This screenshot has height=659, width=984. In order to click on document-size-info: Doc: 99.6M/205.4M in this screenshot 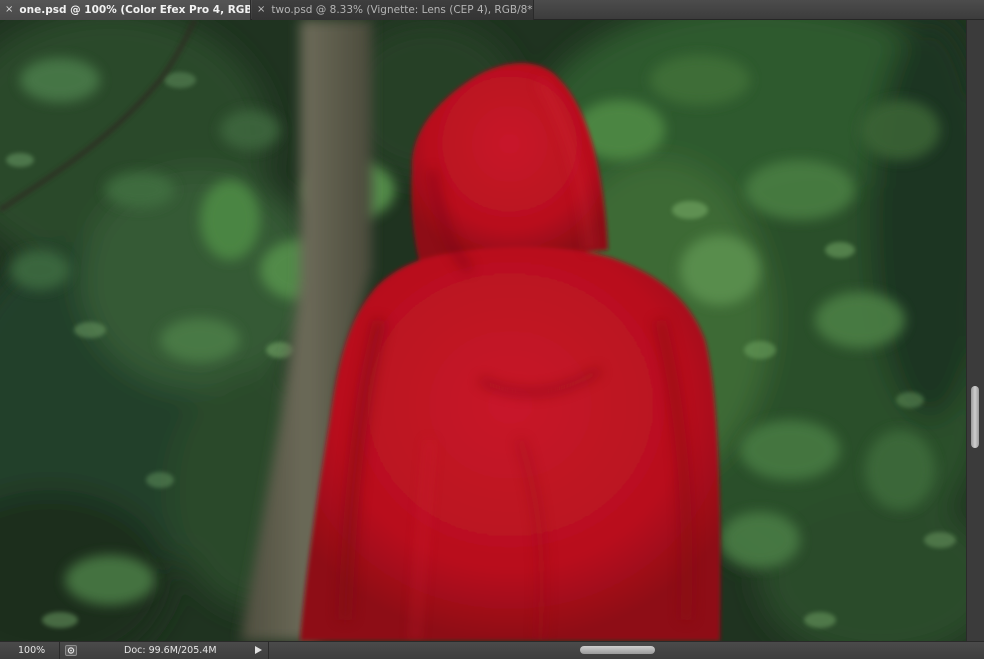, I will do `click(170, 650)`.